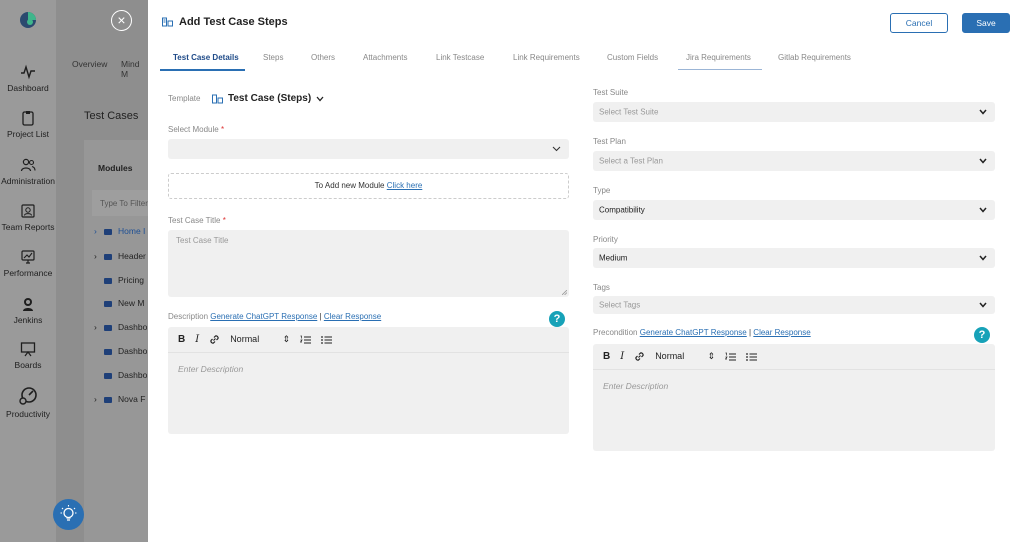 Image resolution: width=1024 pixels, height=542 pixels. Describe the element at coordinates (28, 396) in the screenshot. I see `gauge-icon` at that location.